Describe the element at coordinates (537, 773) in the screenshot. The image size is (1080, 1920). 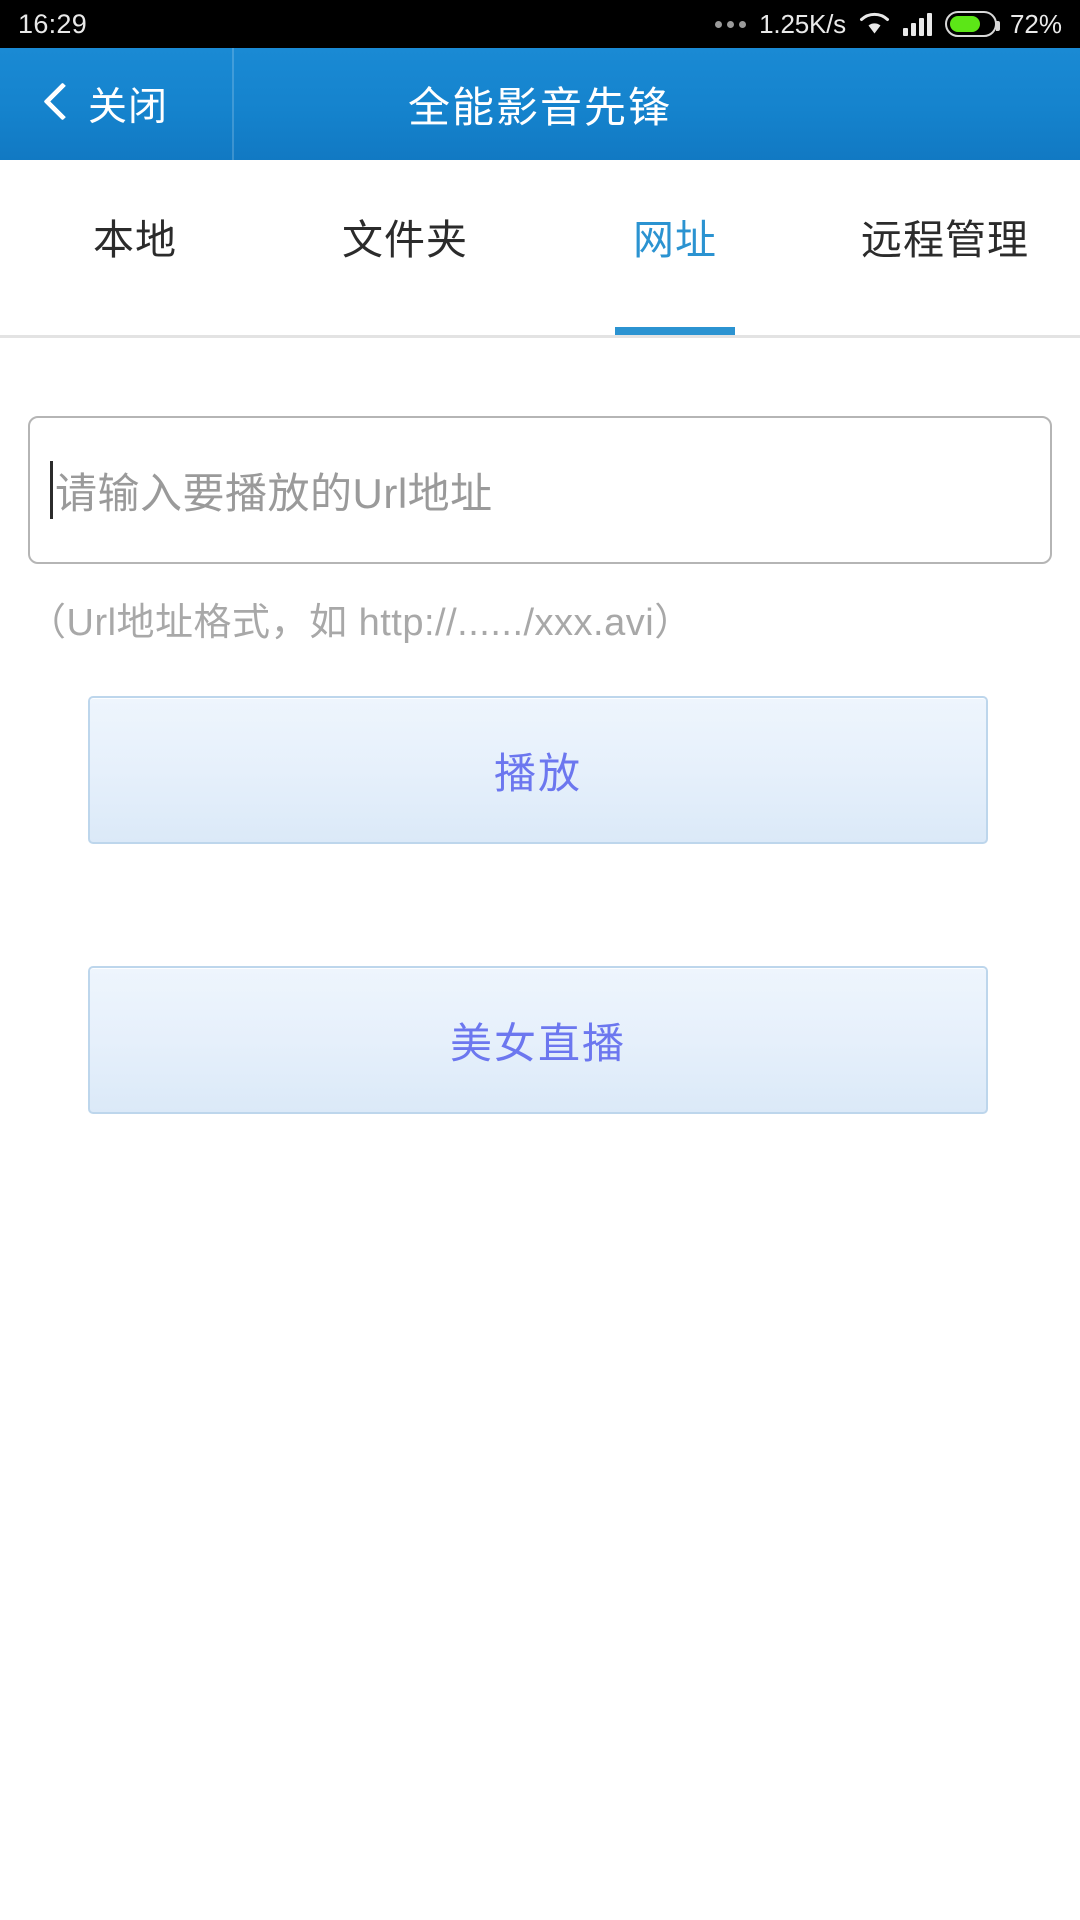
I see `play-button-label: 播放` at that location.